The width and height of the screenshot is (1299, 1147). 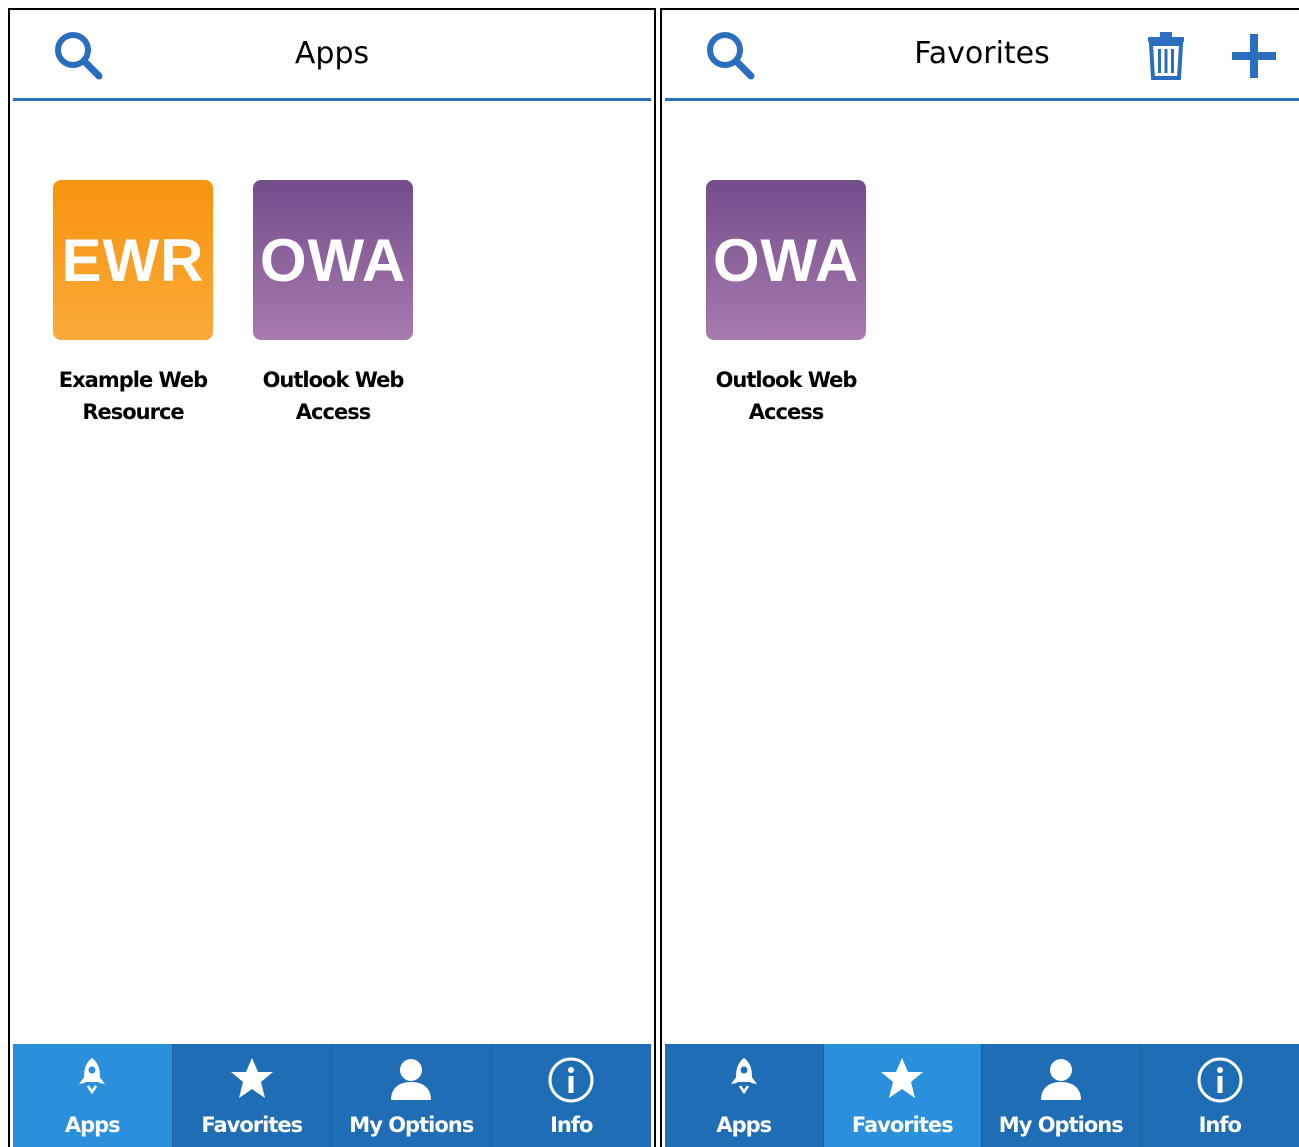 I want to click on page-title: Apps, so click(x=332, y=53).